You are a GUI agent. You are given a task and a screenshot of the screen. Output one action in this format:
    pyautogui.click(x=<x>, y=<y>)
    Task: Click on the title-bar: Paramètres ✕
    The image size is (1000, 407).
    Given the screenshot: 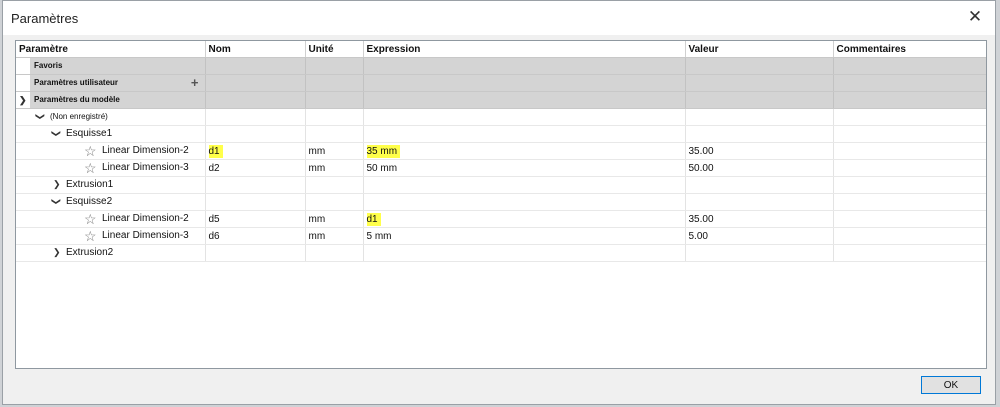 What is the action you would take?
    pyautogui.click(x=499, y=18)
    